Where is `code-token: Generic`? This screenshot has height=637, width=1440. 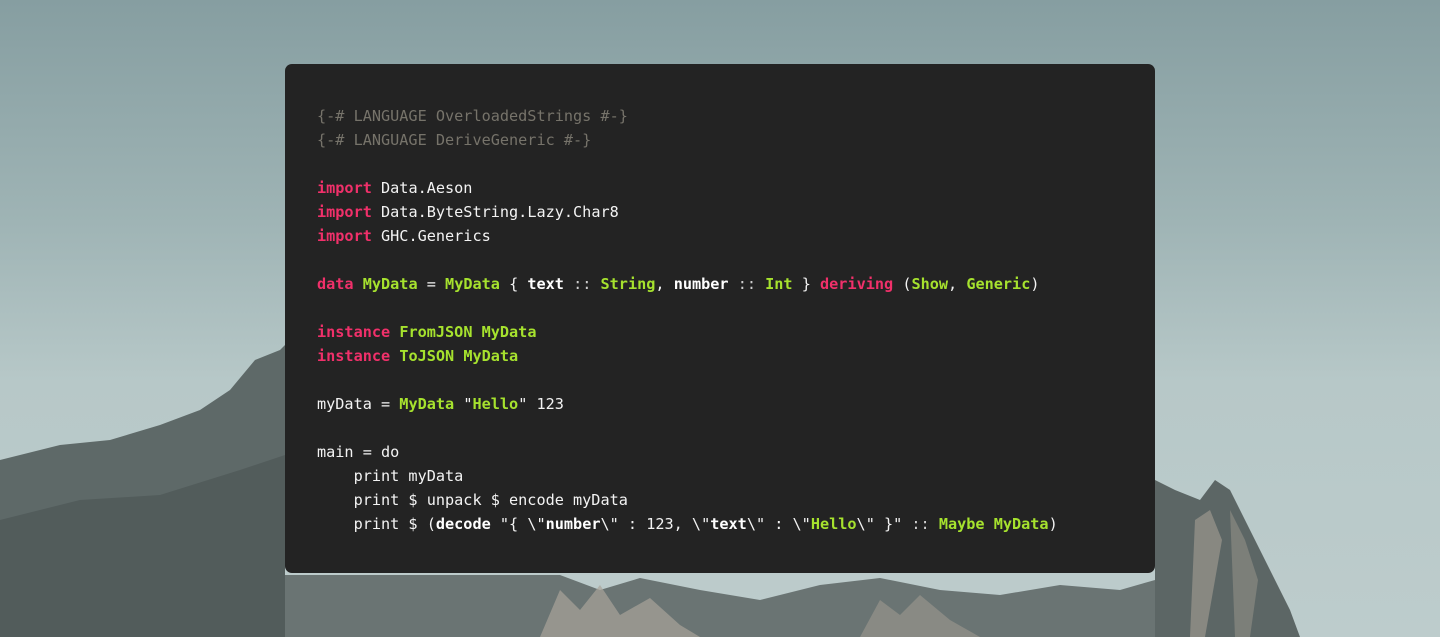
code-token: Generic is located at coordinates (998, 284).